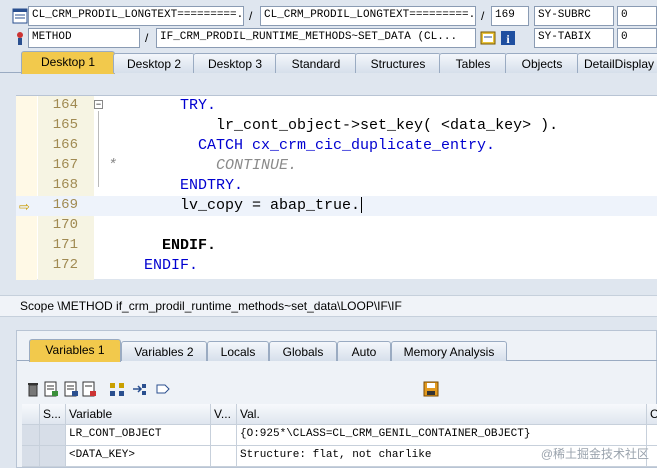  I want to click on tab-desktop-2: Desktop 2, so click(154, 63).